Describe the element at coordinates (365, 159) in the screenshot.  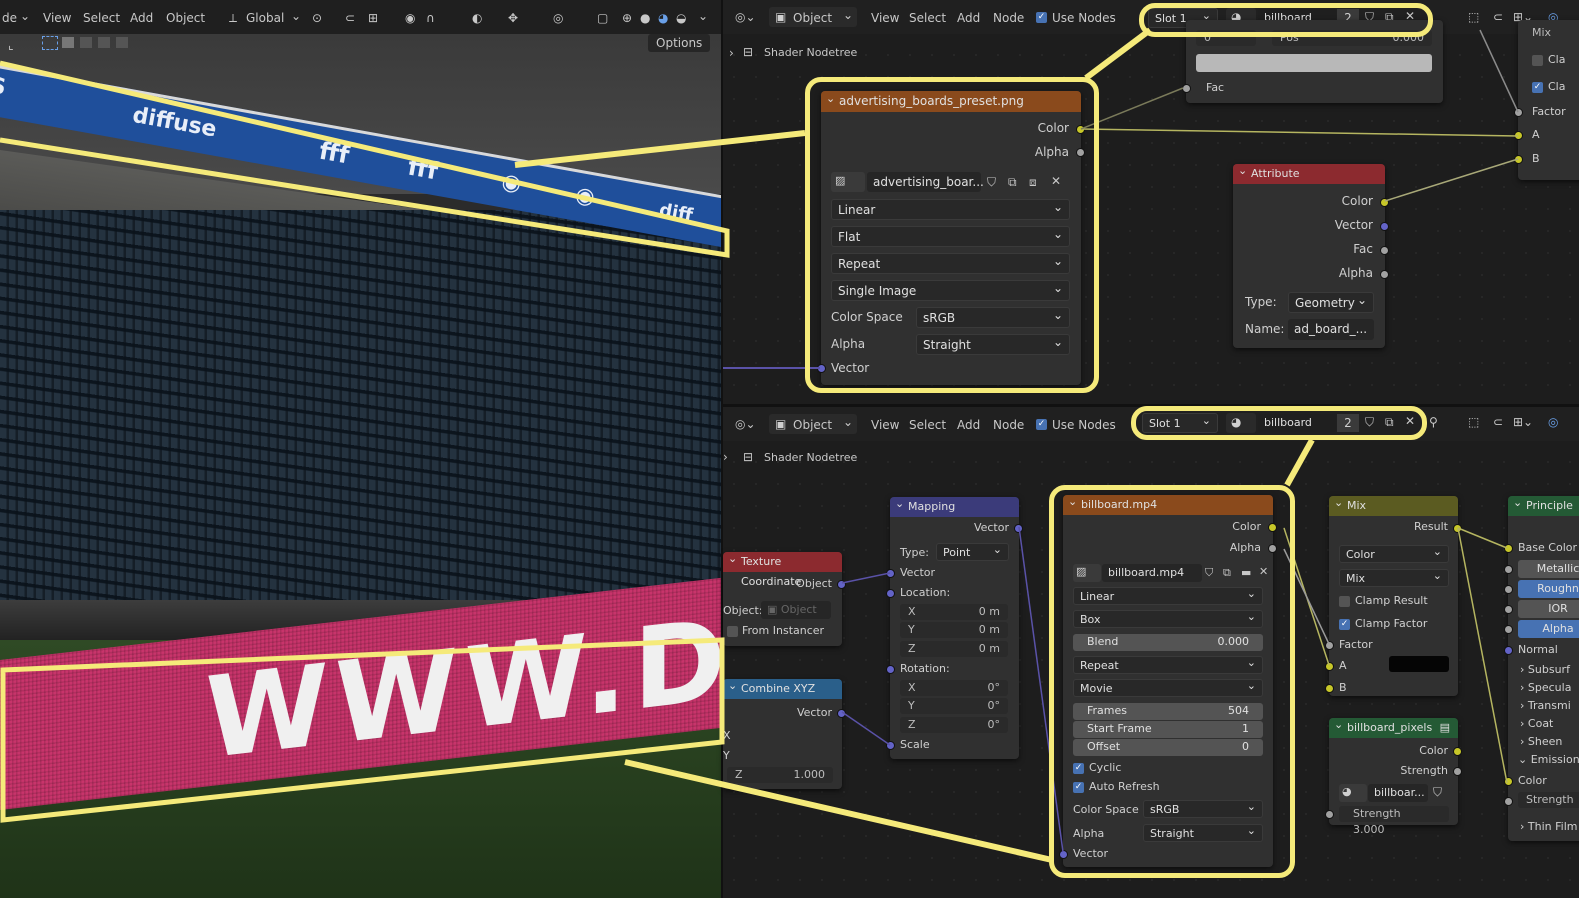
I see `top-board-outline` at that location.